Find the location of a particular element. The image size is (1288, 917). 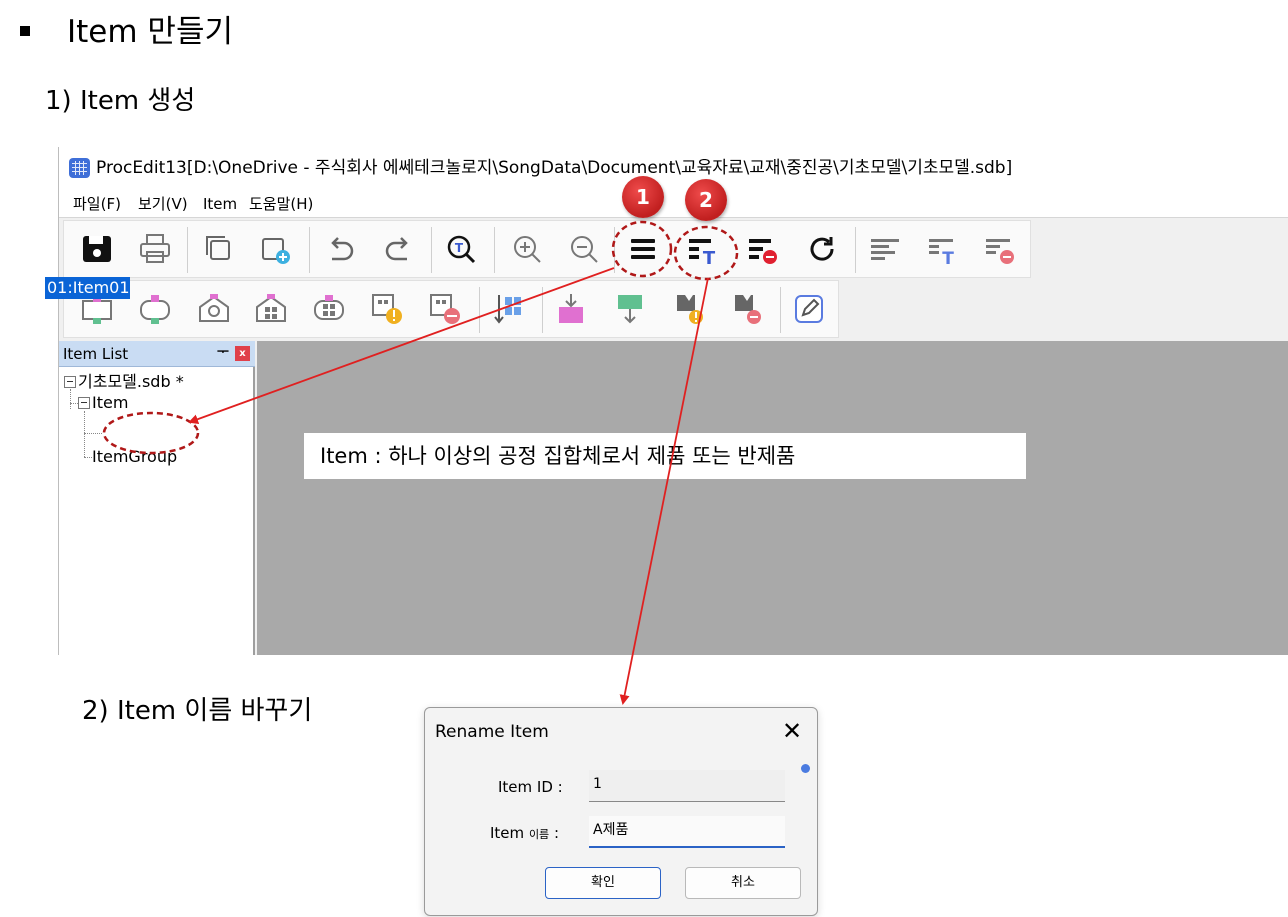

item-id-field: 1 is located at coordinates (687, 786).